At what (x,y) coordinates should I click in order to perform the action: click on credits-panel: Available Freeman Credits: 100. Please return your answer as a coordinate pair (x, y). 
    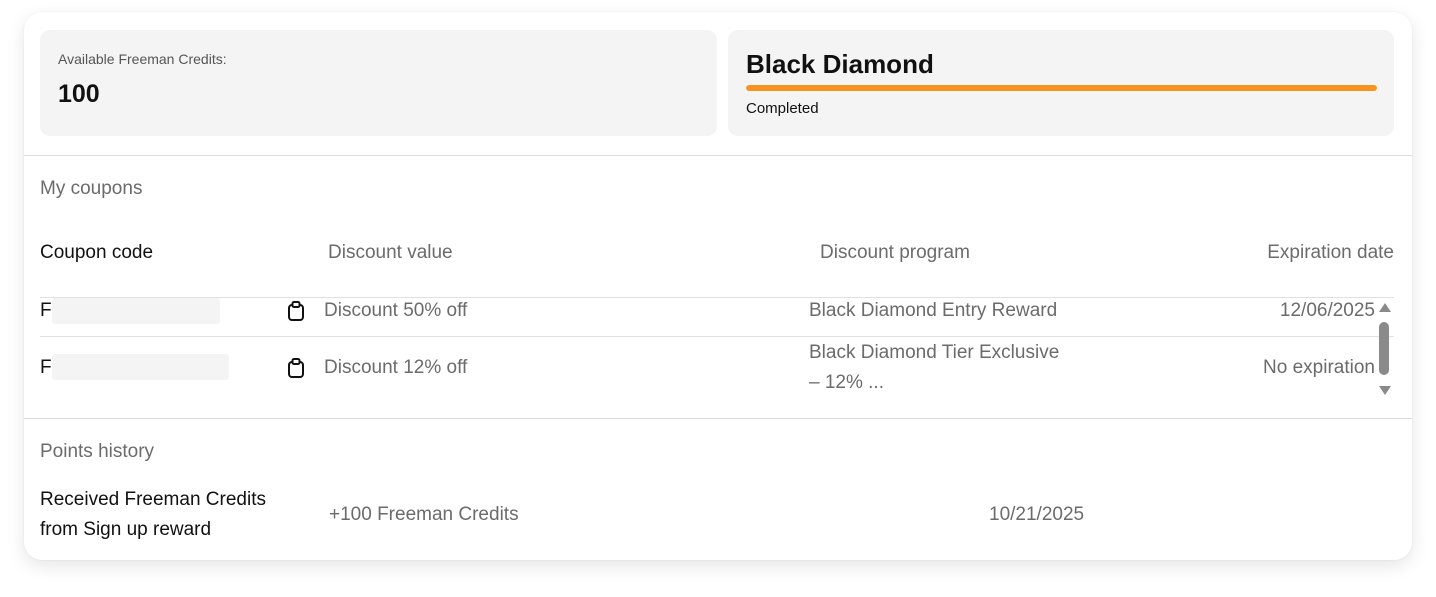
    Looking at the image, I should click on (378, 83).